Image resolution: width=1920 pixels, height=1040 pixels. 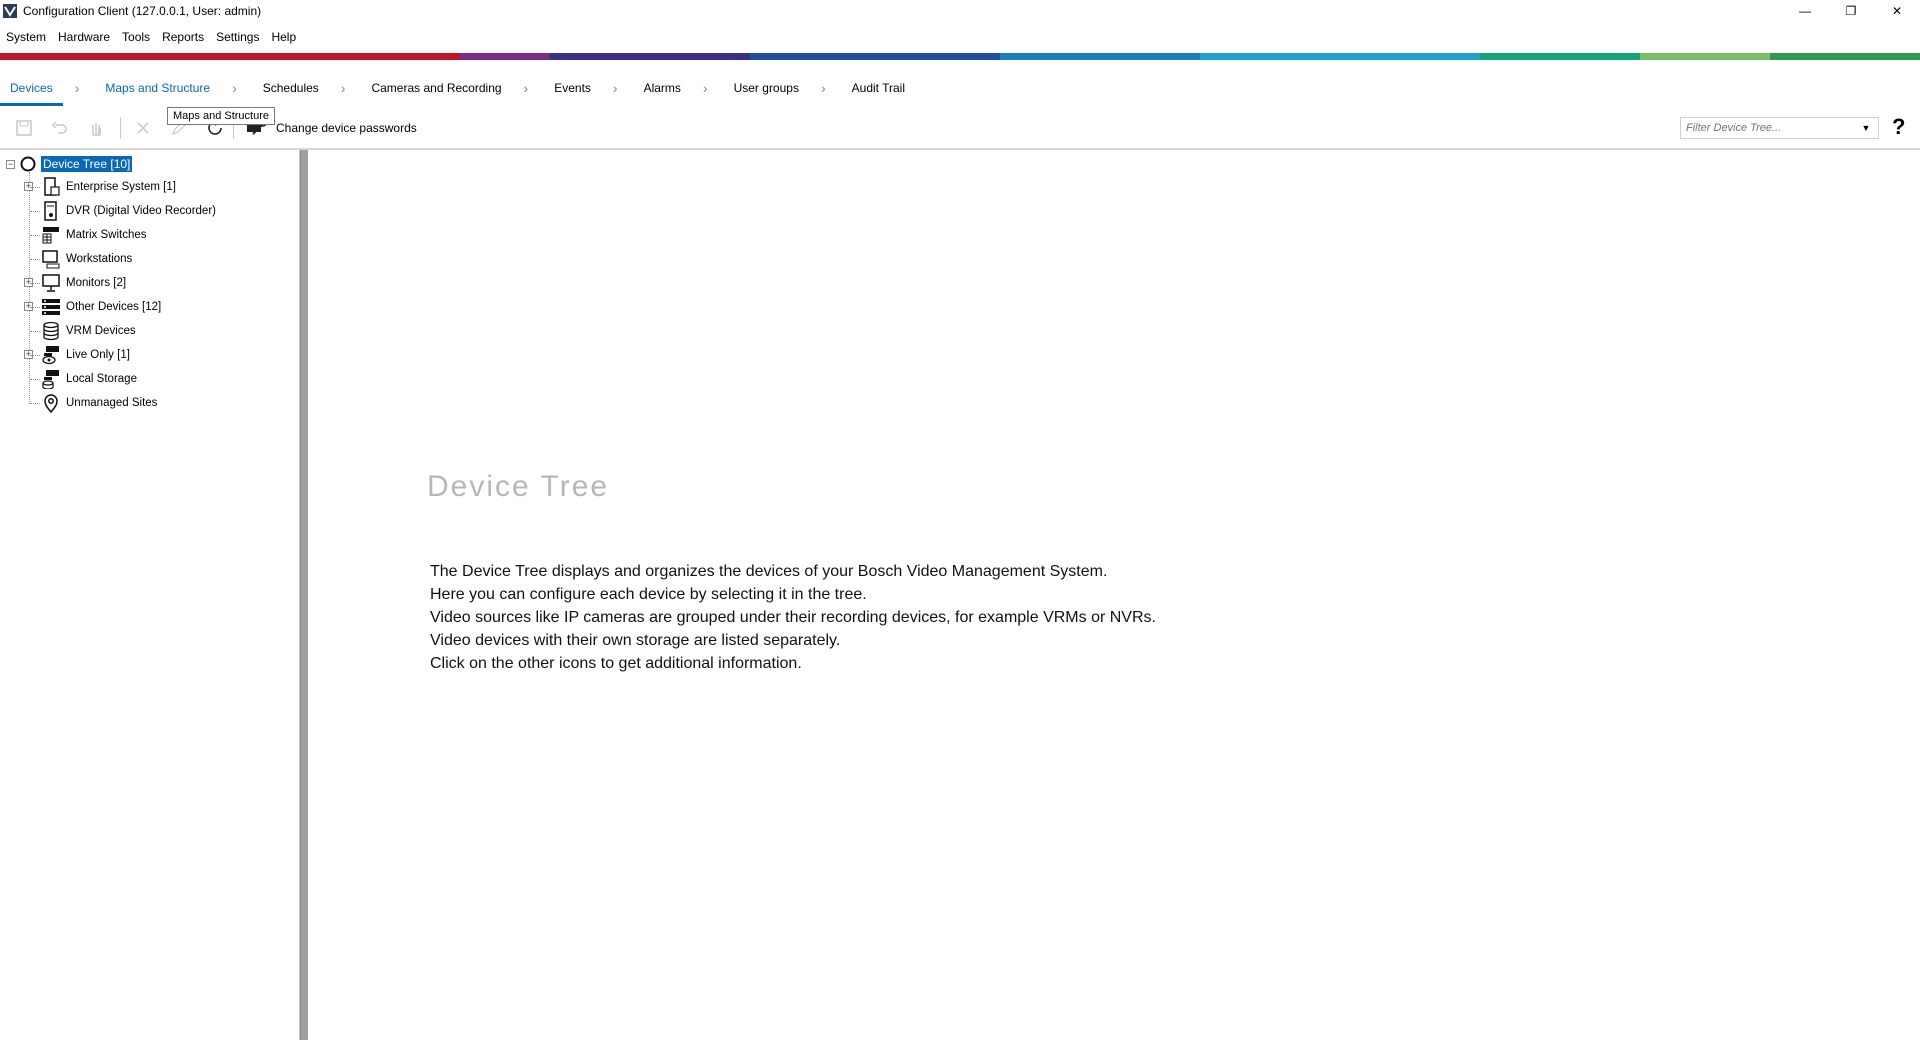 I want to click on tab-label: Devices, so click(x=31, y=88).